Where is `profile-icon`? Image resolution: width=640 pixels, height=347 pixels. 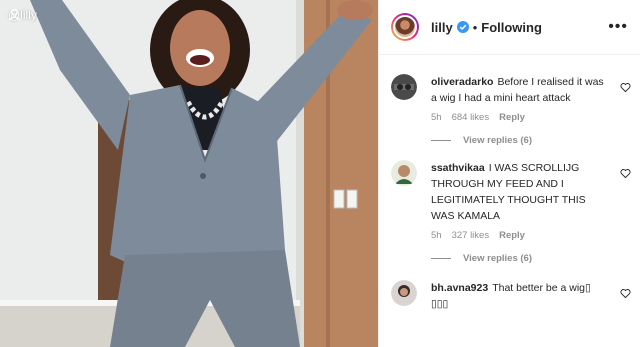 profile-icon is located at coordinates (14, 14).